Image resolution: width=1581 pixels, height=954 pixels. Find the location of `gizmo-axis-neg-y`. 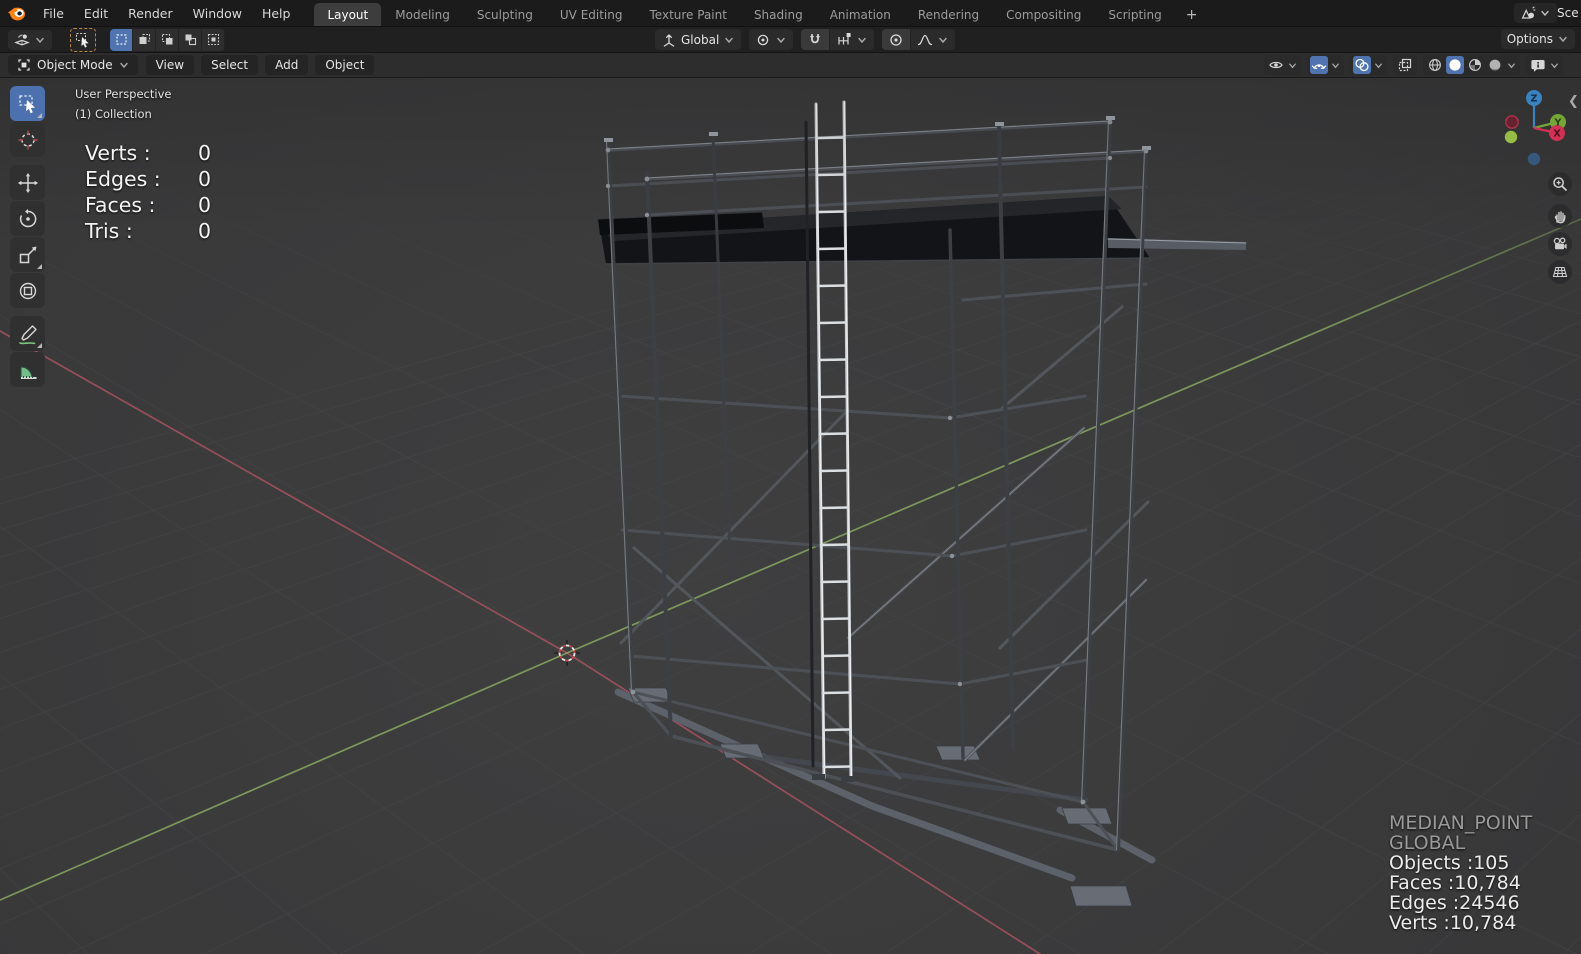

gizmo-axis-neg-y is located at coordinates (1511, 137).